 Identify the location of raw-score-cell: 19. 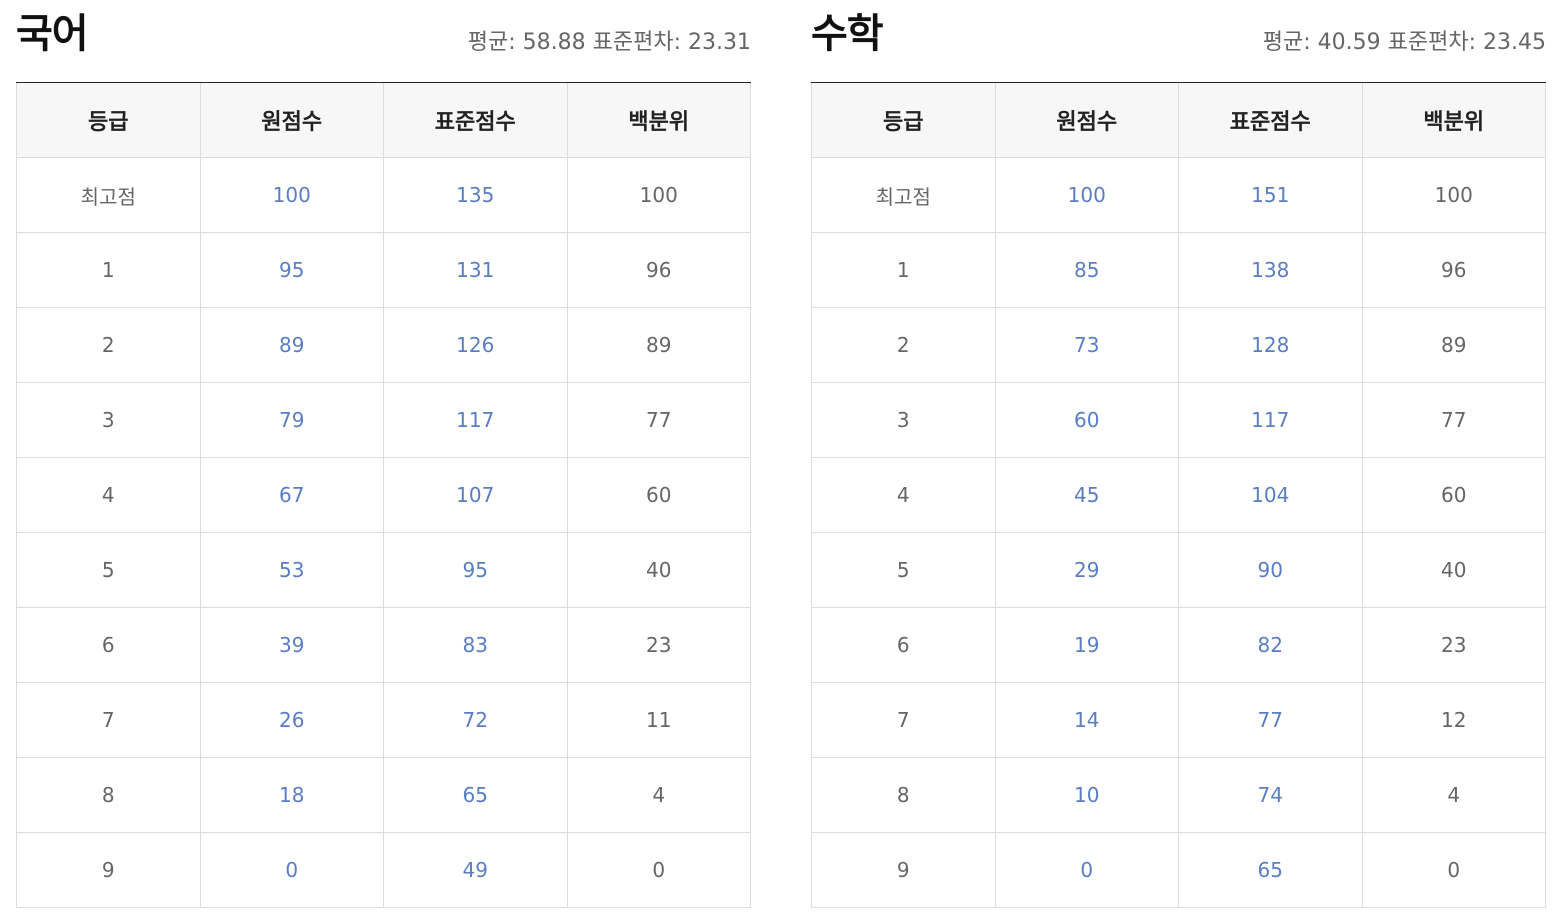
(1086, 645).